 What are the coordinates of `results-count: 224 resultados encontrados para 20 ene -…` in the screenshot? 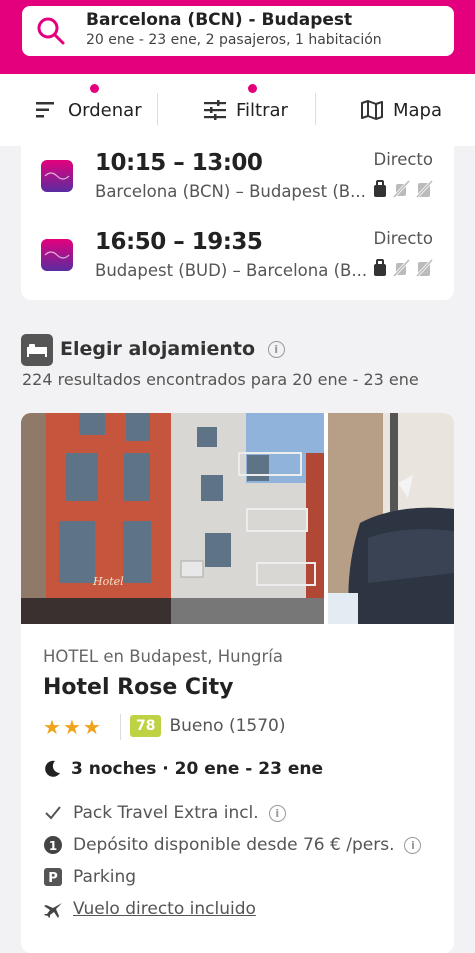 It's located at (220, 379).